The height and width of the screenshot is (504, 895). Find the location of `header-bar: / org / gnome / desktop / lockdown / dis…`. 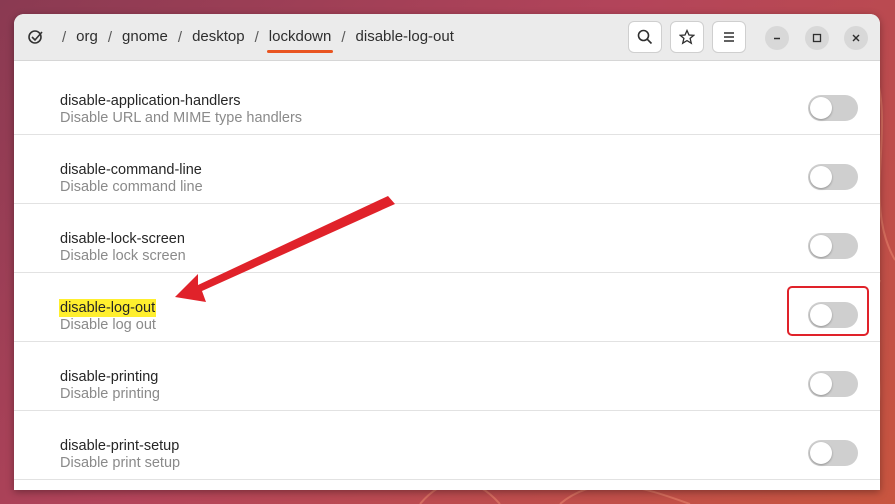

header-bar: / org / gnome / desktop / lockdown / dis… is located at coordinates (447, 37).